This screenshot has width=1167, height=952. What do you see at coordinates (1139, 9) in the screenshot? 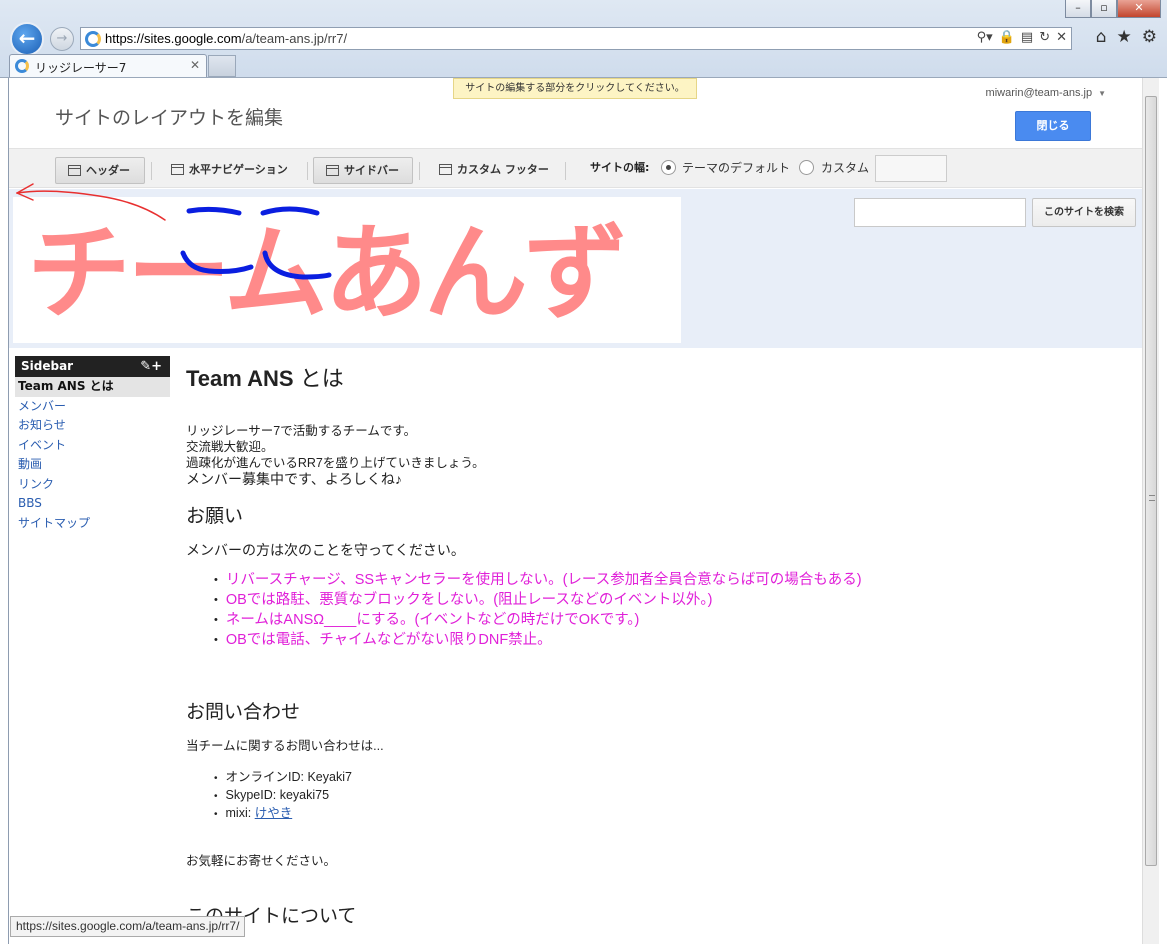
I see `window-close-button: ✕` at bounding box center [1139, 9].